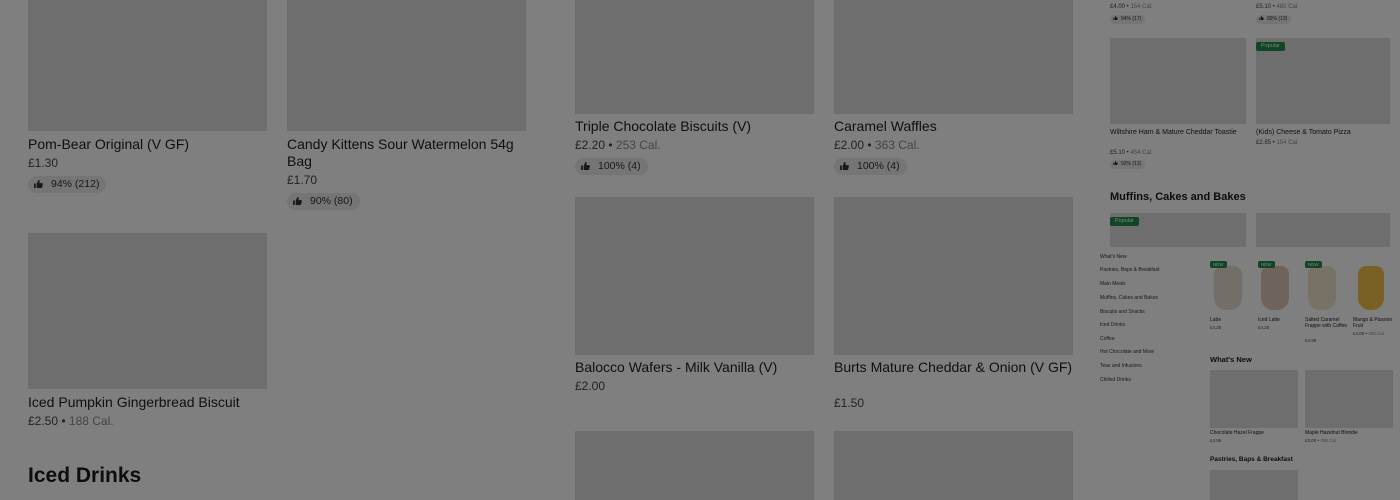 The width and height of the screenshot is (1400, 500). Describe the element at coordinates (1264, 143) in the screenshot. I see `price-text: £2.85` at that location.